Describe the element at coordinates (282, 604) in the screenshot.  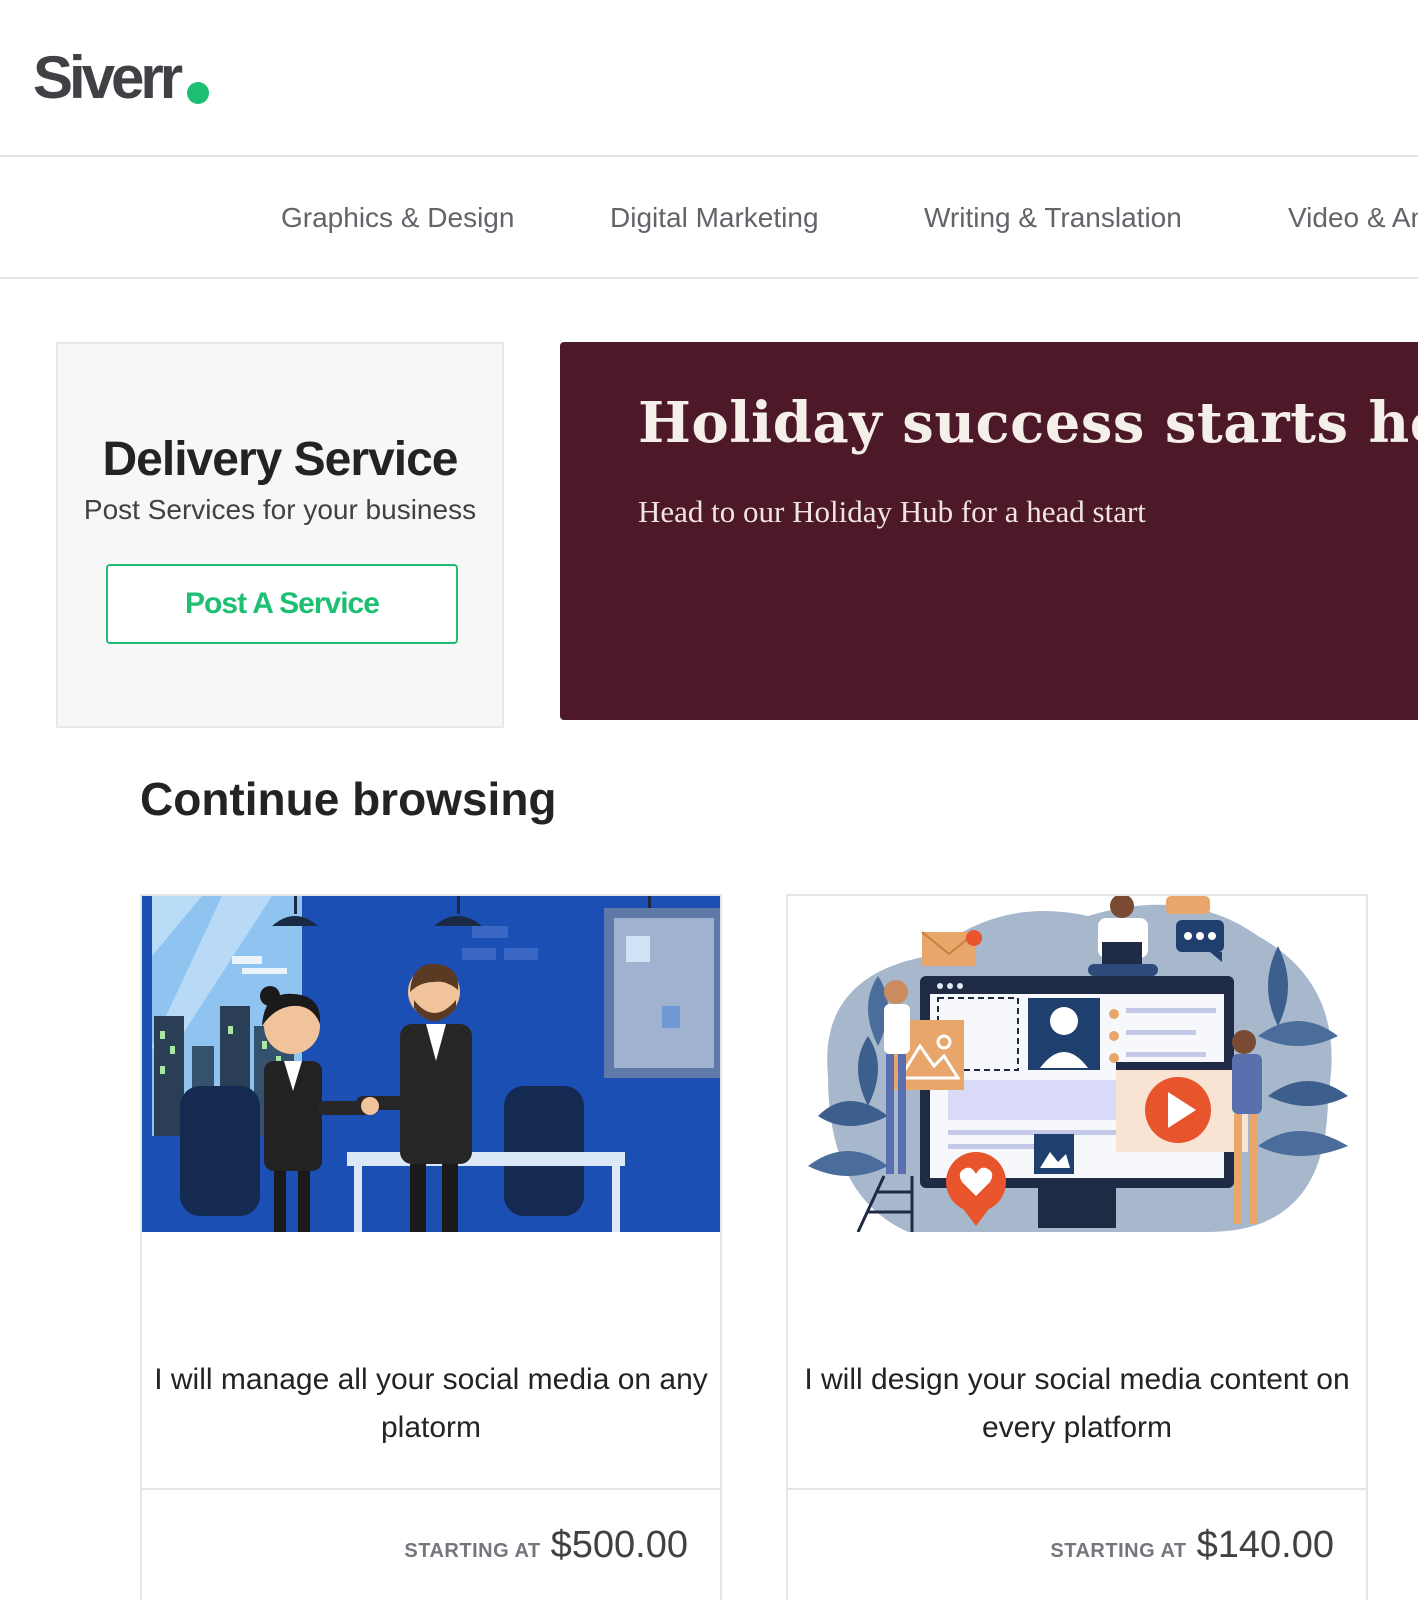
I see `post-service-button: Post A Service` at that location.